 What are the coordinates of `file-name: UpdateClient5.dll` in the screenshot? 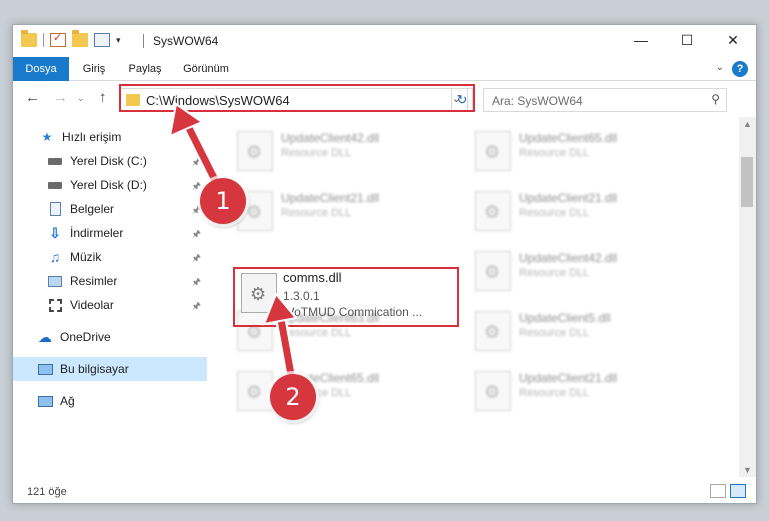 It's located at (565, 318).